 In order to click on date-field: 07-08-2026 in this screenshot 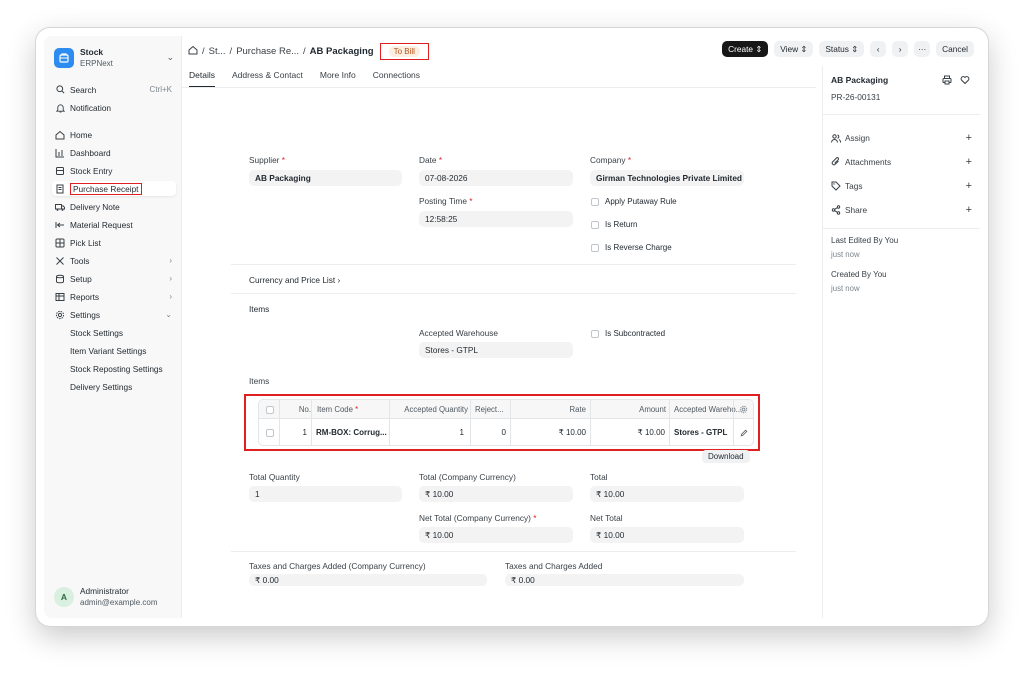, I will do `click(496, 178)`.